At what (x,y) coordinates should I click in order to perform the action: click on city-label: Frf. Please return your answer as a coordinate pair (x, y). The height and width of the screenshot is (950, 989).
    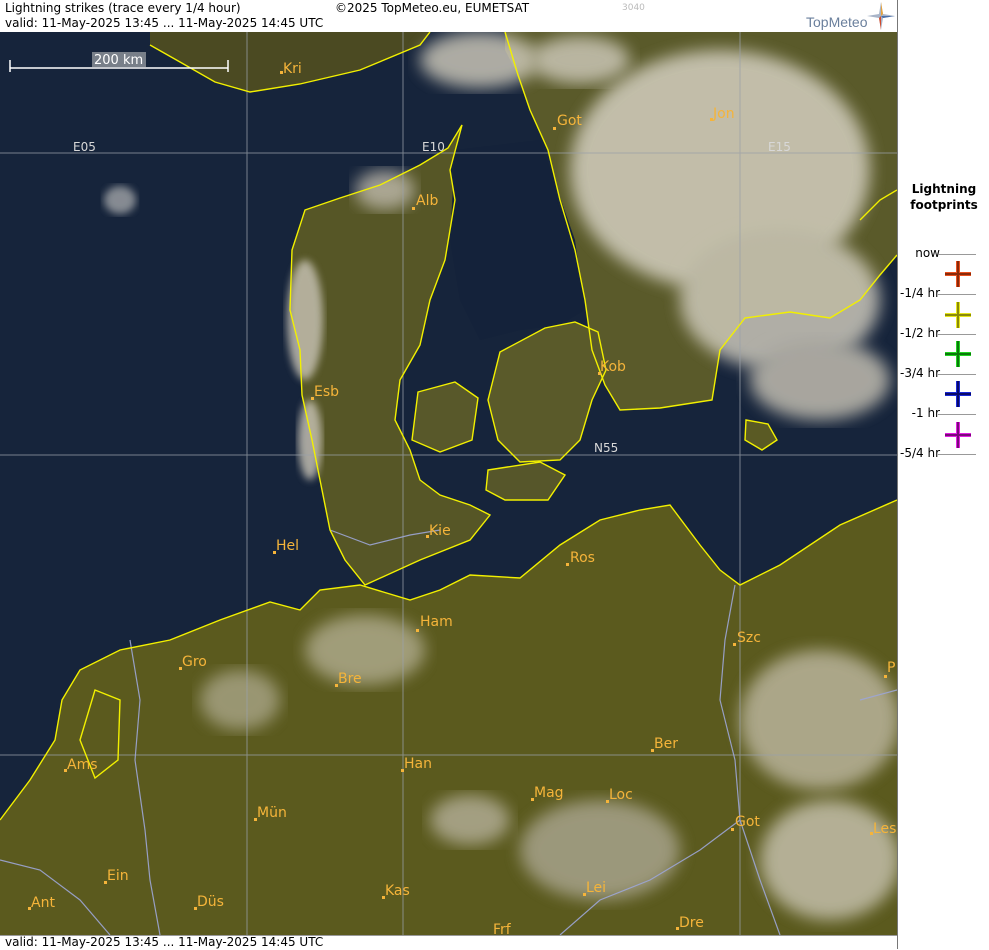
    Looking at the image, I should click on (502, 928).